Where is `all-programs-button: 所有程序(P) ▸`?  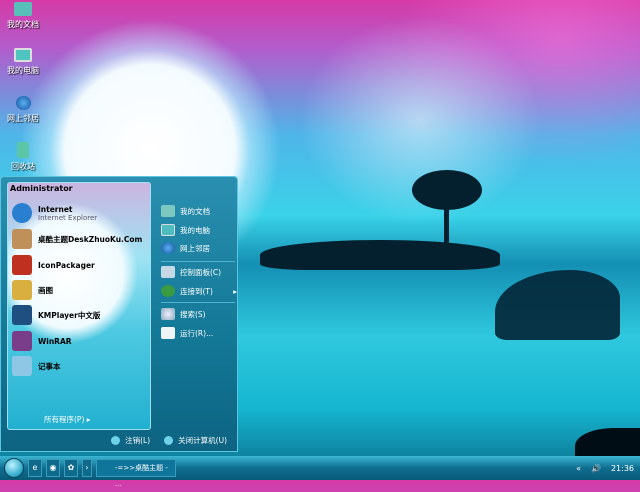
all-programs-button: 所有程序(P) ▸ is located at coordinates (67, 419).